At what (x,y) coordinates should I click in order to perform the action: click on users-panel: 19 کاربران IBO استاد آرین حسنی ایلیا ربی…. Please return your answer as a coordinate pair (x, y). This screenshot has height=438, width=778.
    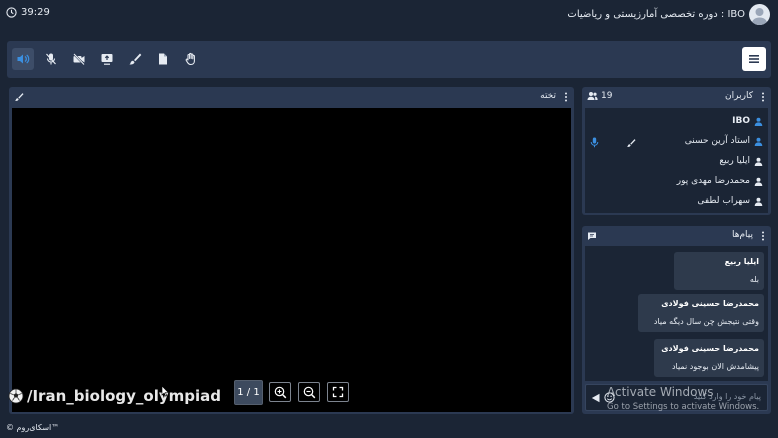
    Looking at the image, I should click on (676, 151).